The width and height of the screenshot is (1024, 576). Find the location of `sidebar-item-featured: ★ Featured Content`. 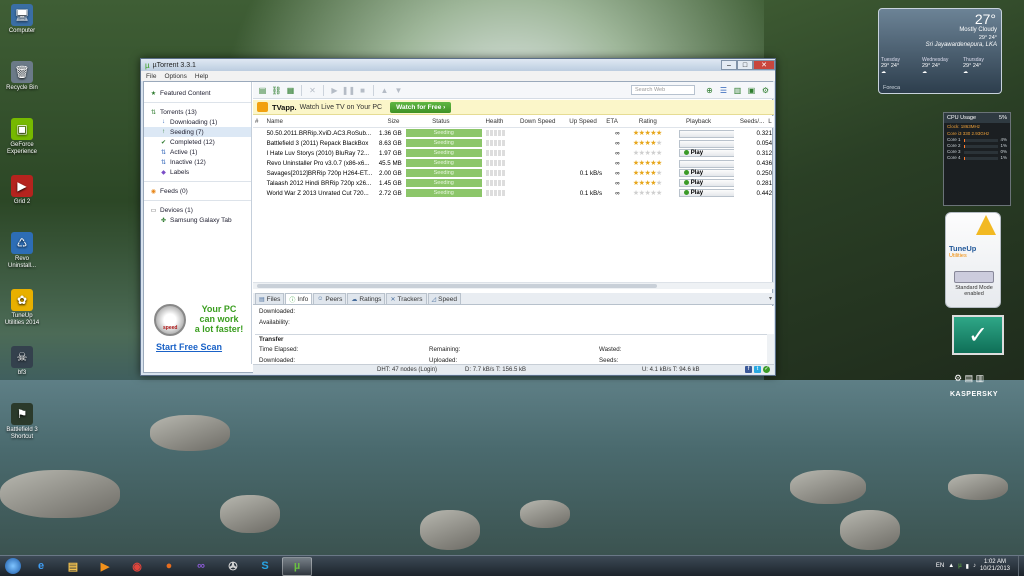

sidebar-item-featured: ★ Featured Content is located at coordinates (197, 93).